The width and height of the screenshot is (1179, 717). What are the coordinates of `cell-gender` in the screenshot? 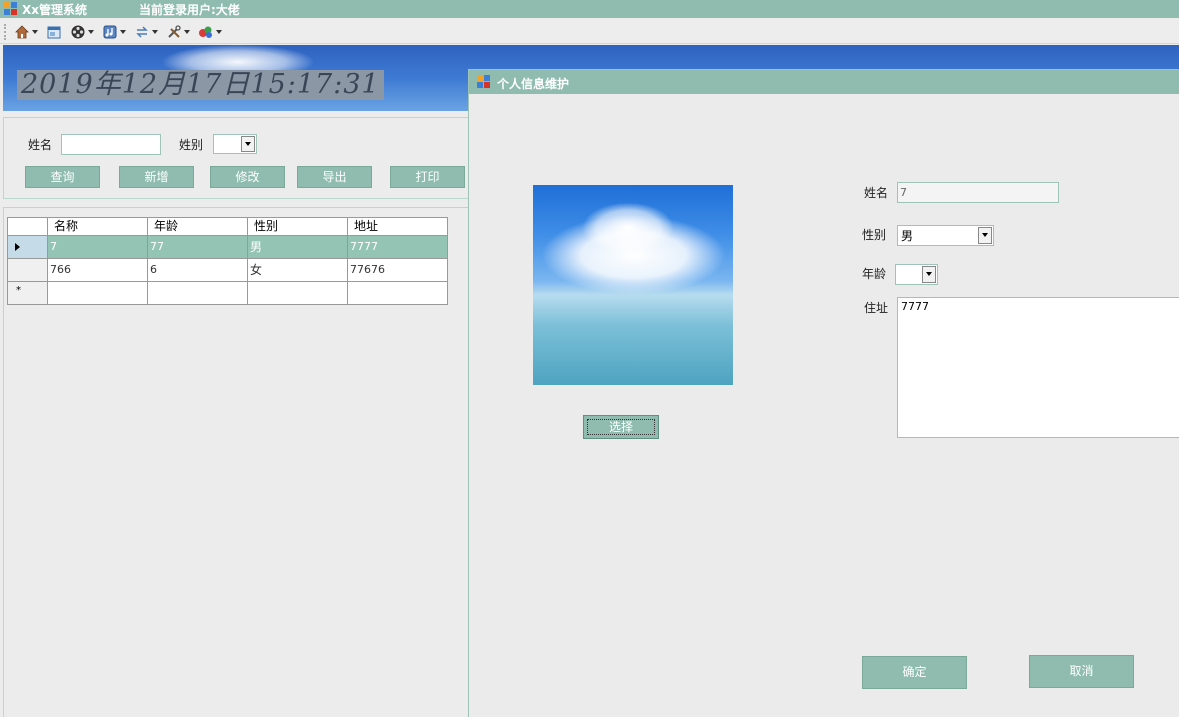 It's located at (298, 293).